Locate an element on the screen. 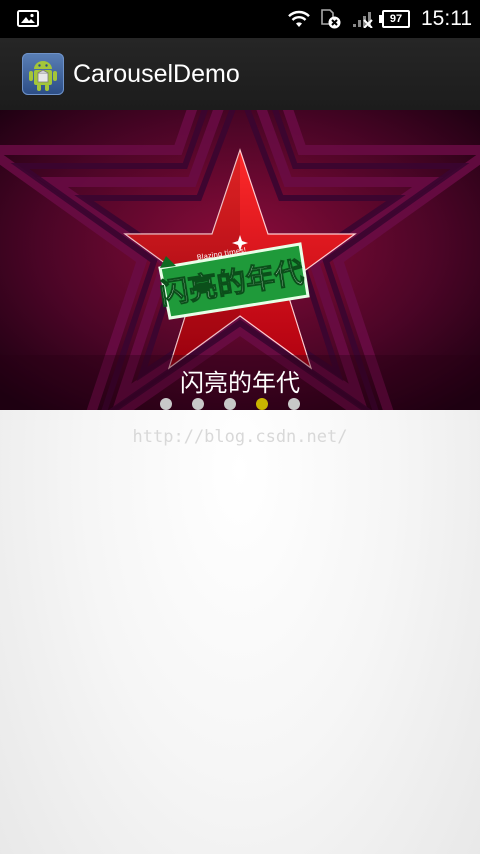  wifi-icon is located at coordinates (299, 18).